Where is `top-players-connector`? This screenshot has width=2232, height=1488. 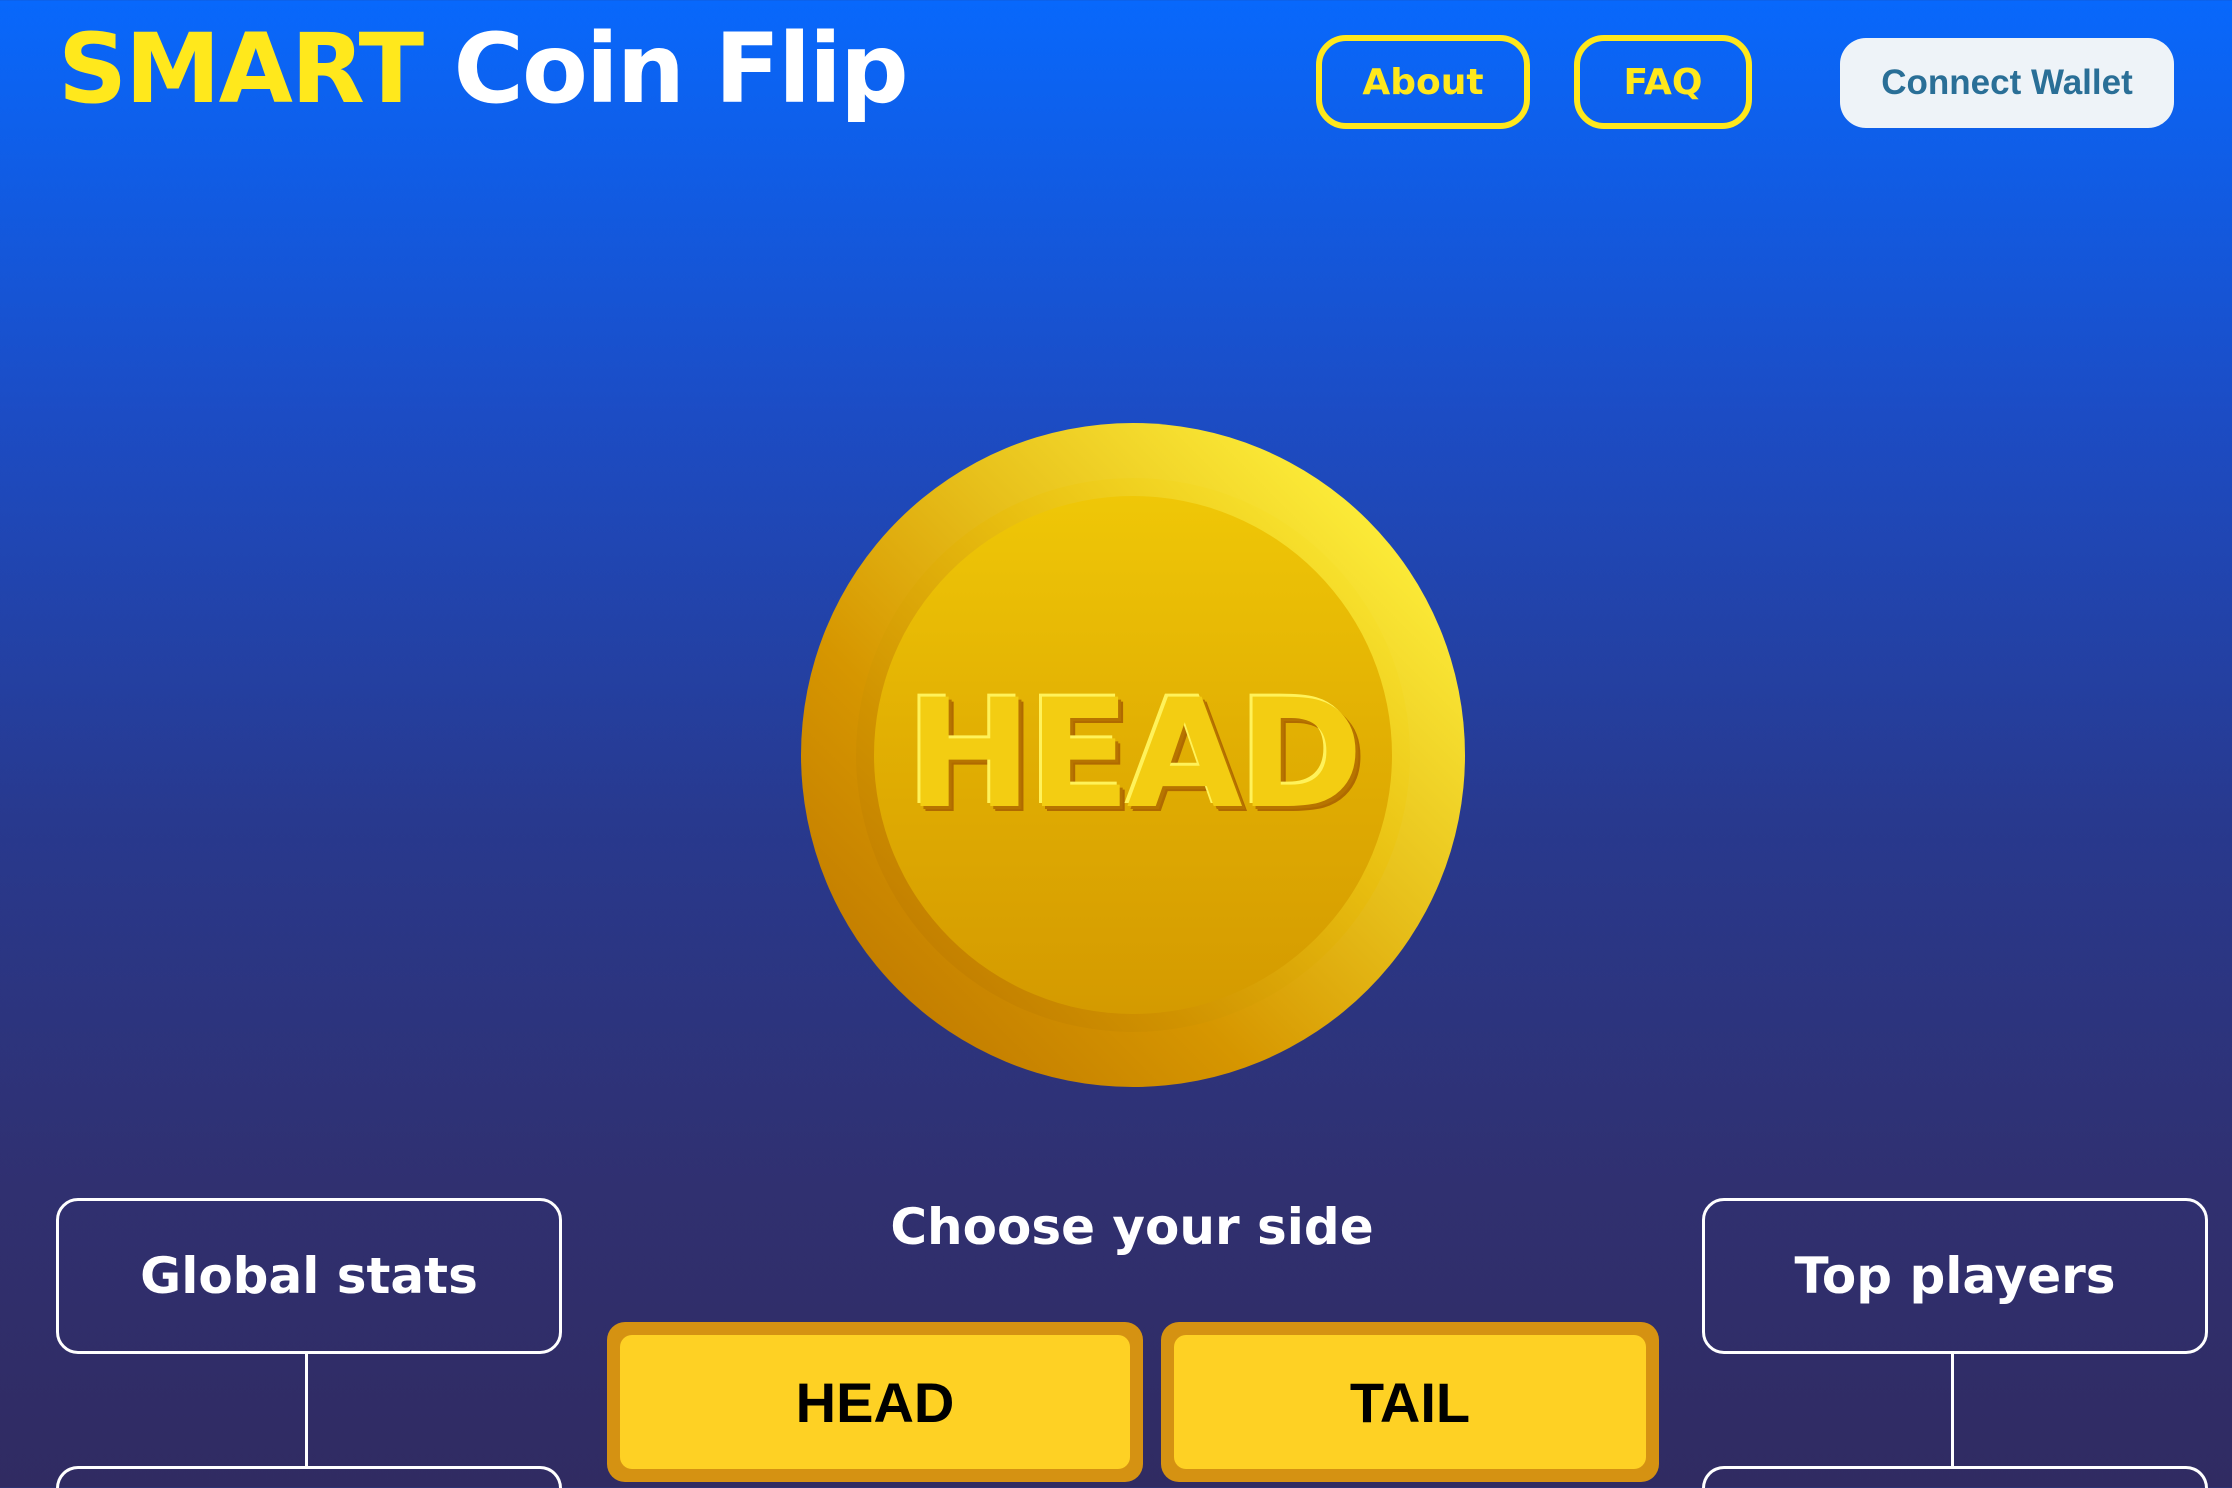 top-players-connector is located at coordinates (1952, 1411).